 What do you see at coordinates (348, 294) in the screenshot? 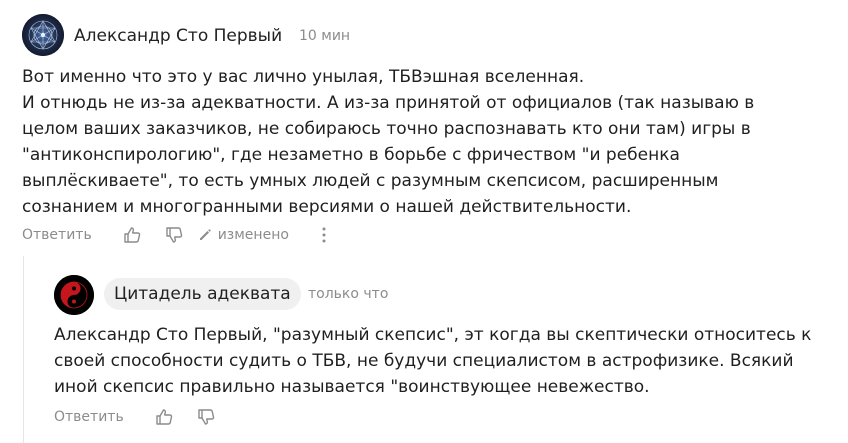
I see `reply-timestamp: только что` at bounding box center [348, 294].